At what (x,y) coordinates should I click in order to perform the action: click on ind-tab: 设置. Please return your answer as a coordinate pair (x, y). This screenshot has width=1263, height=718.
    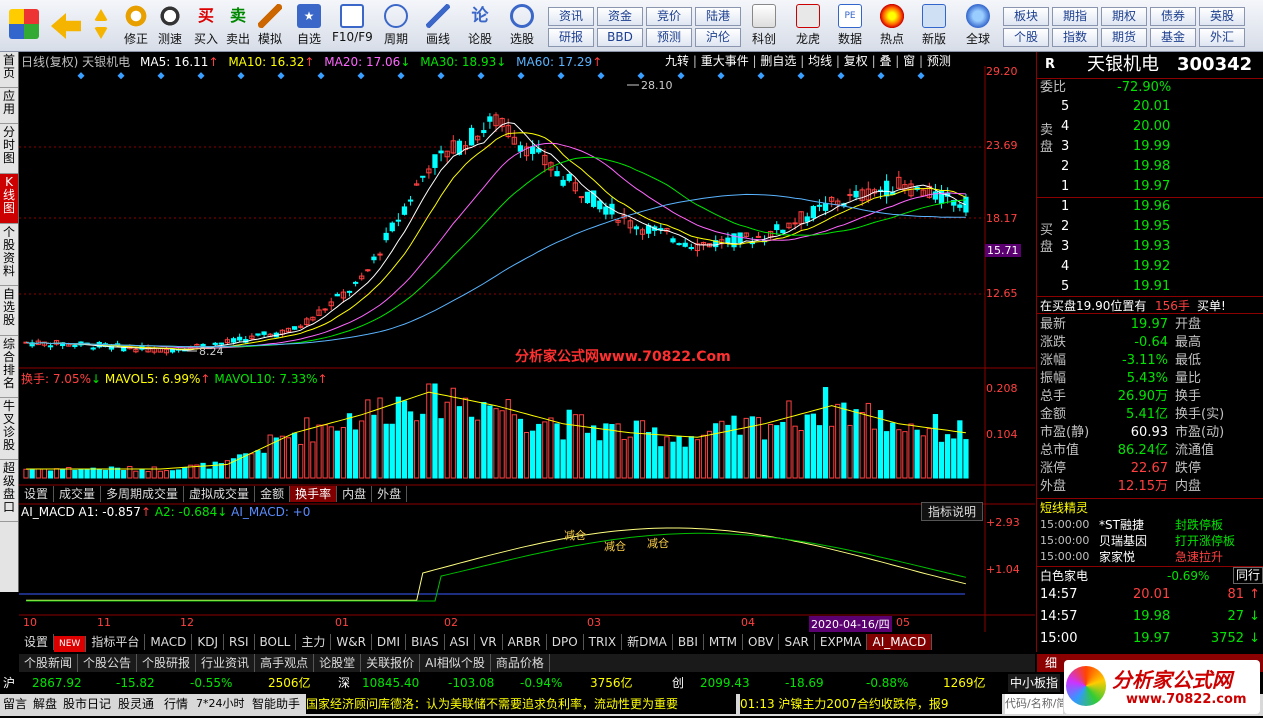
    Looking at the image, I should click on (37, 642).